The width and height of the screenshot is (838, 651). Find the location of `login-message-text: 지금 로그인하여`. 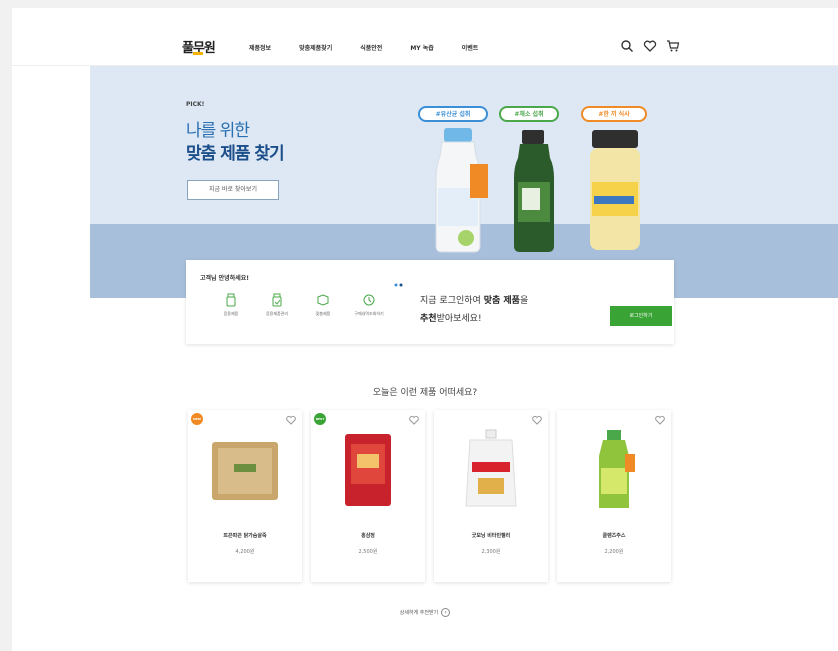

login-message-text: 지금 로그인하여 is located at coordinates (452, 301).